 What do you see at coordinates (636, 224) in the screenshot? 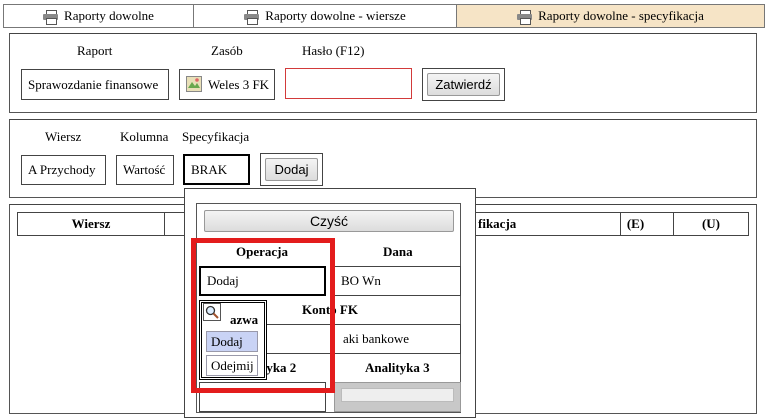
I see `col-header-e: (E)` at bounding box center [636, 224].